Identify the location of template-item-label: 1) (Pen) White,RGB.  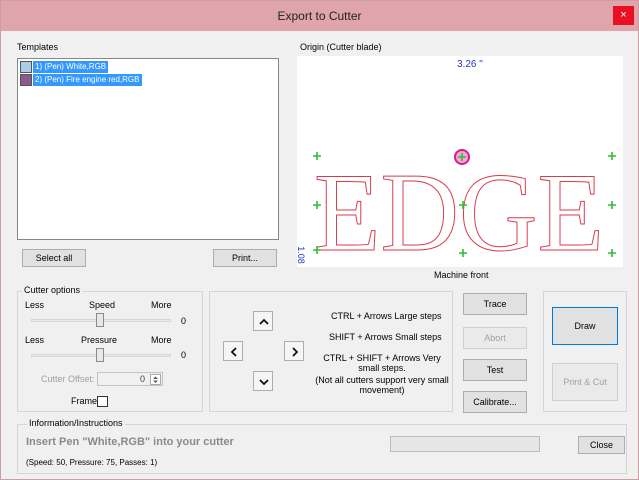
(71, 67).